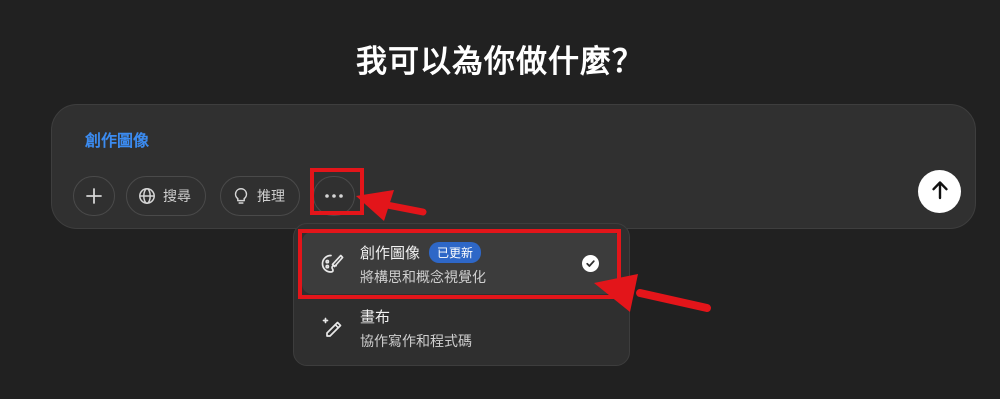  I want to click on page-headline: 我可以為你做什麼？, so click(500, 62).